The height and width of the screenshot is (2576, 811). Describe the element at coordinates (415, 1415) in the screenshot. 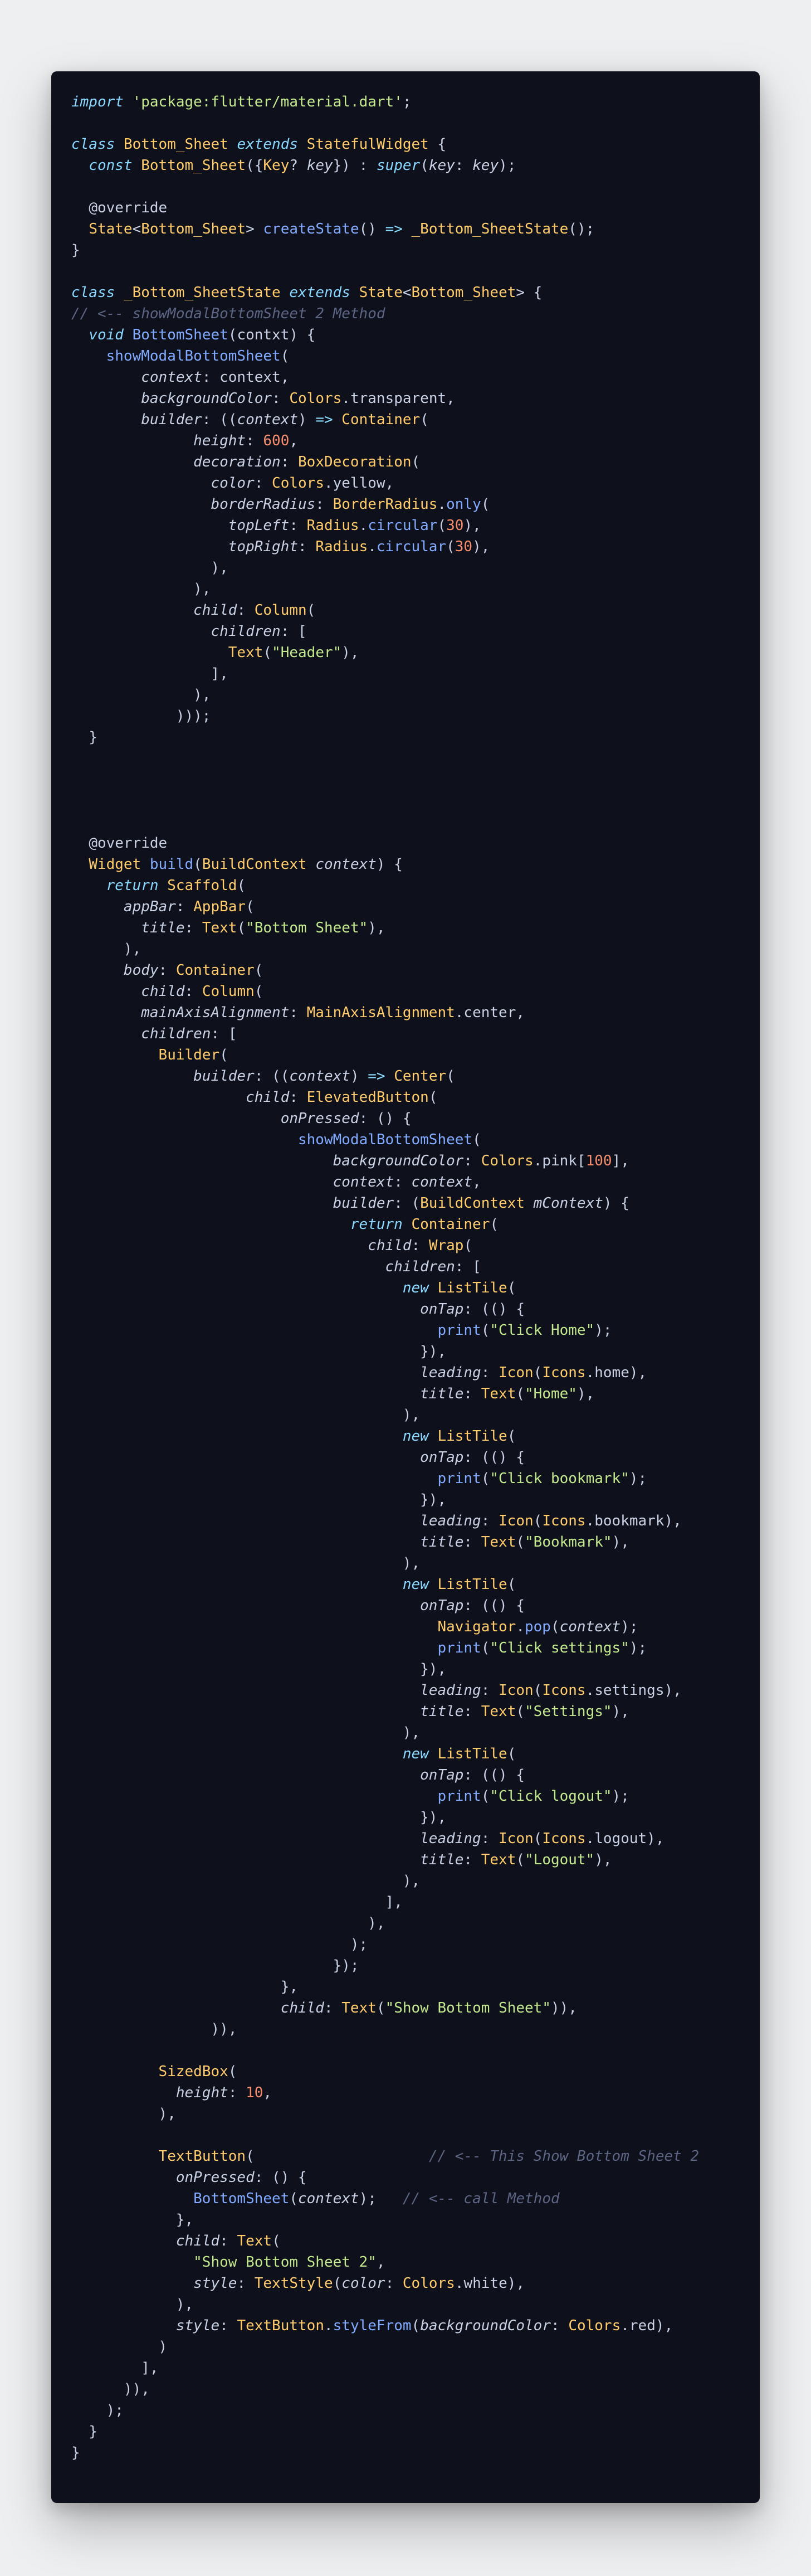

I see `code-line: ),` at that location.